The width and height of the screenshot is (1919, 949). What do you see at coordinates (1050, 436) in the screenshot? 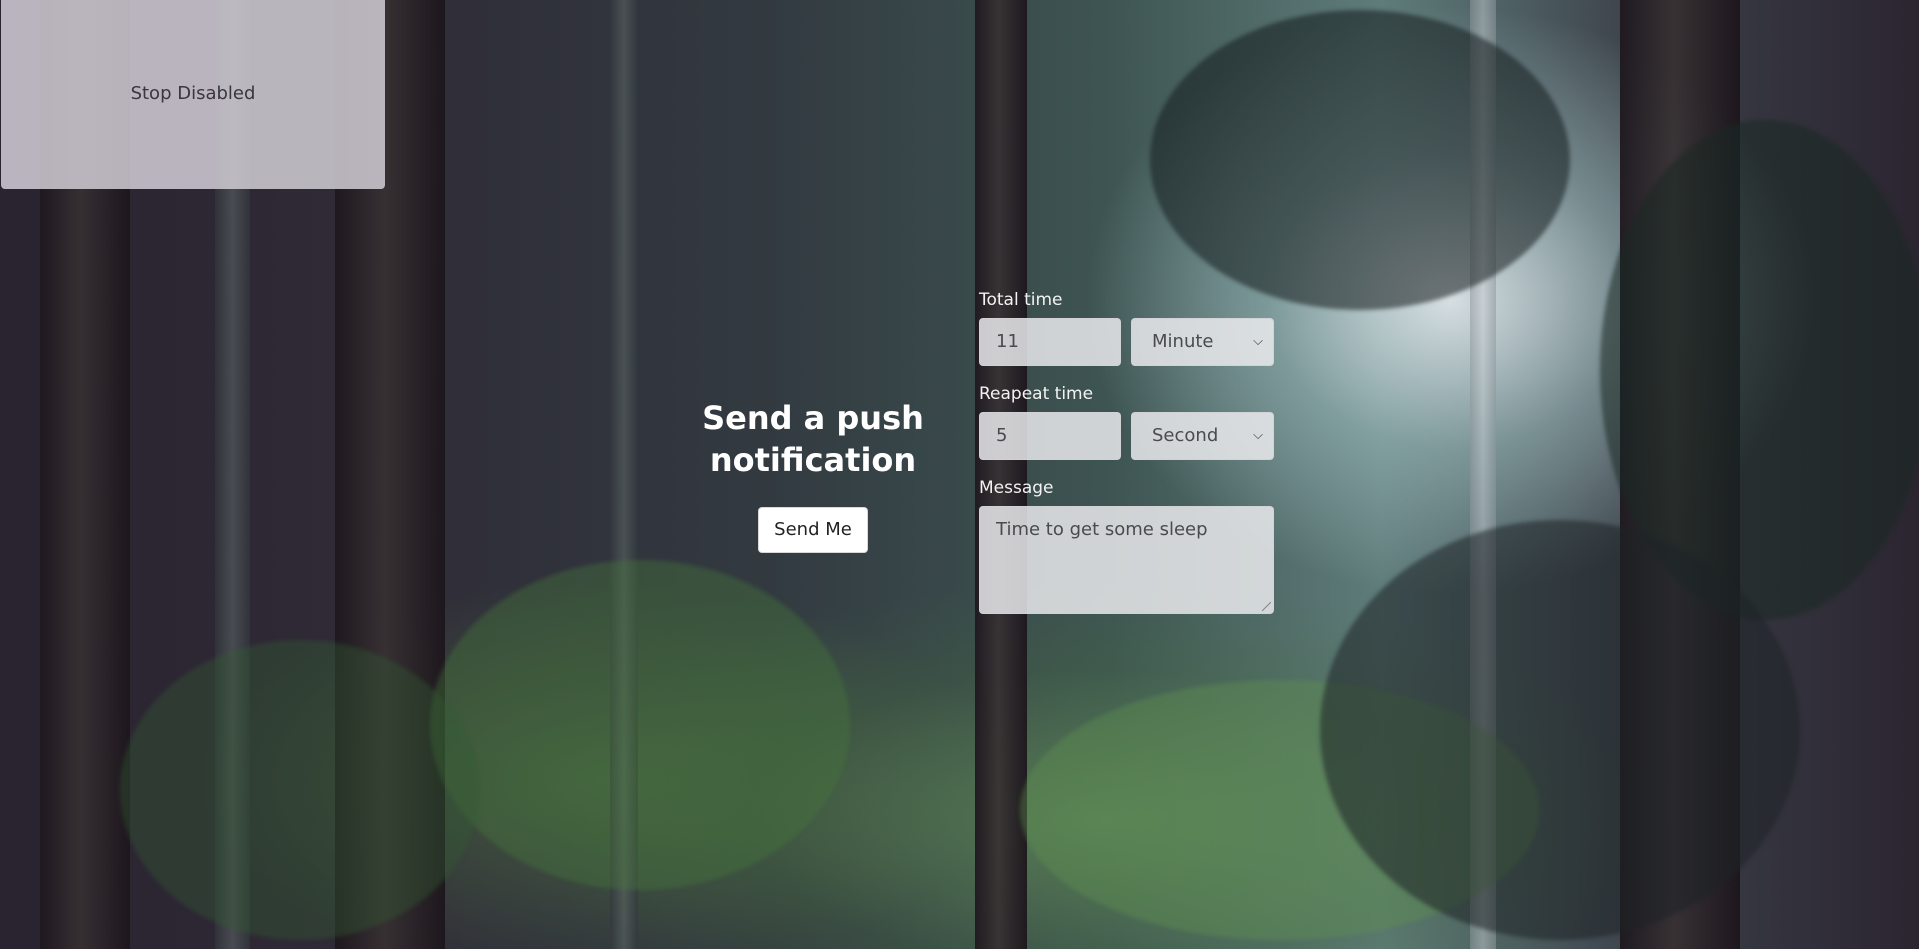
I see `repeat-time-input: 5` at bounding box center [1050, 436].